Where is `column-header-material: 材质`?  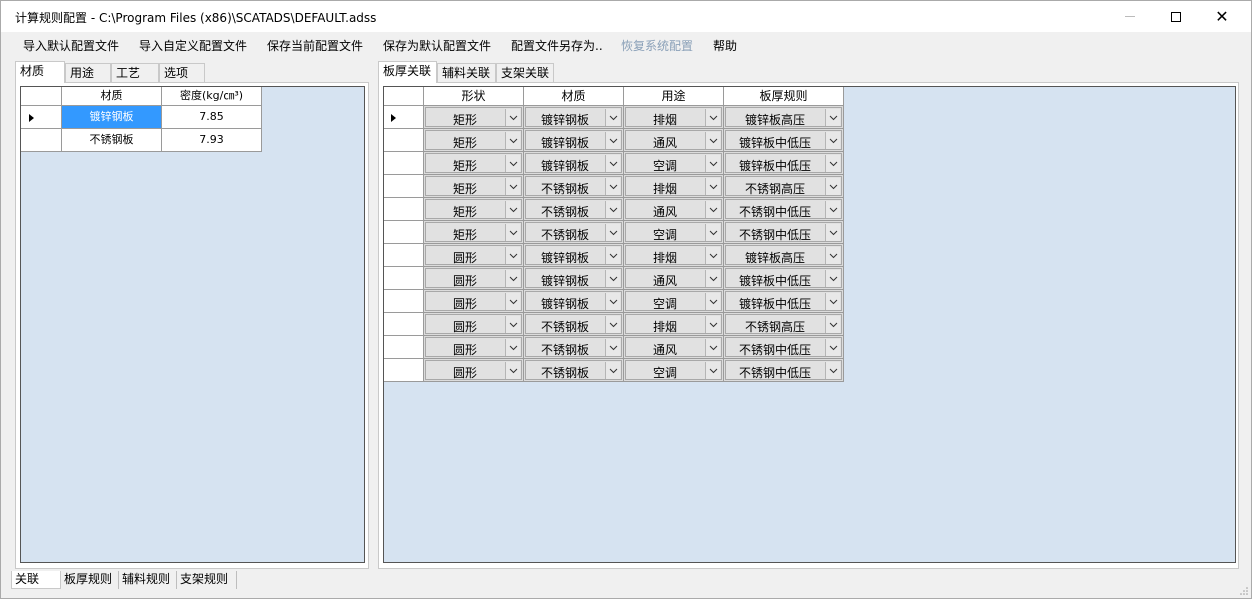
column-header-material: 材质 is located at coordinates (574, 96).